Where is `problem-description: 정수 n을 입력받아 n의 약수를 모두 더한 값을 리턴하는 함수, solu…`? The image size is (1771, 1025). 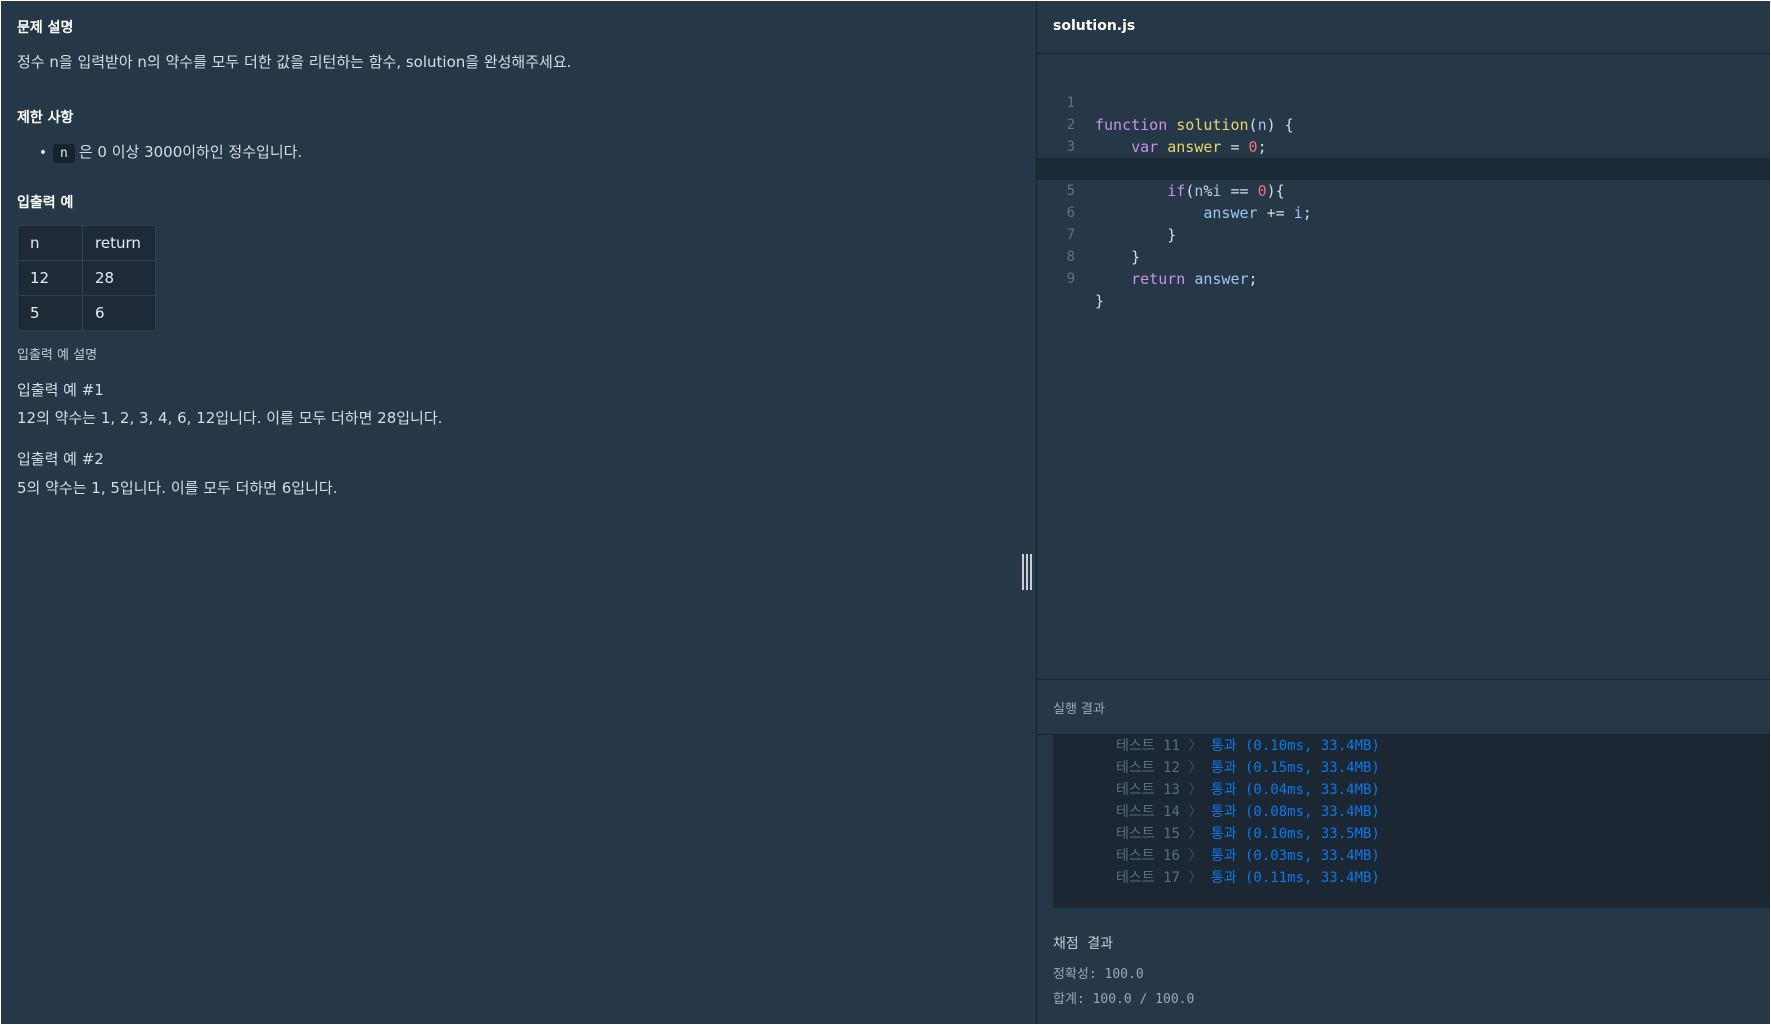
problem-description: 정수 n을 입력받아 n의 약수를 모두 더한 값을 리턴하는 함수, solu… is located at coordinates (294, 62).